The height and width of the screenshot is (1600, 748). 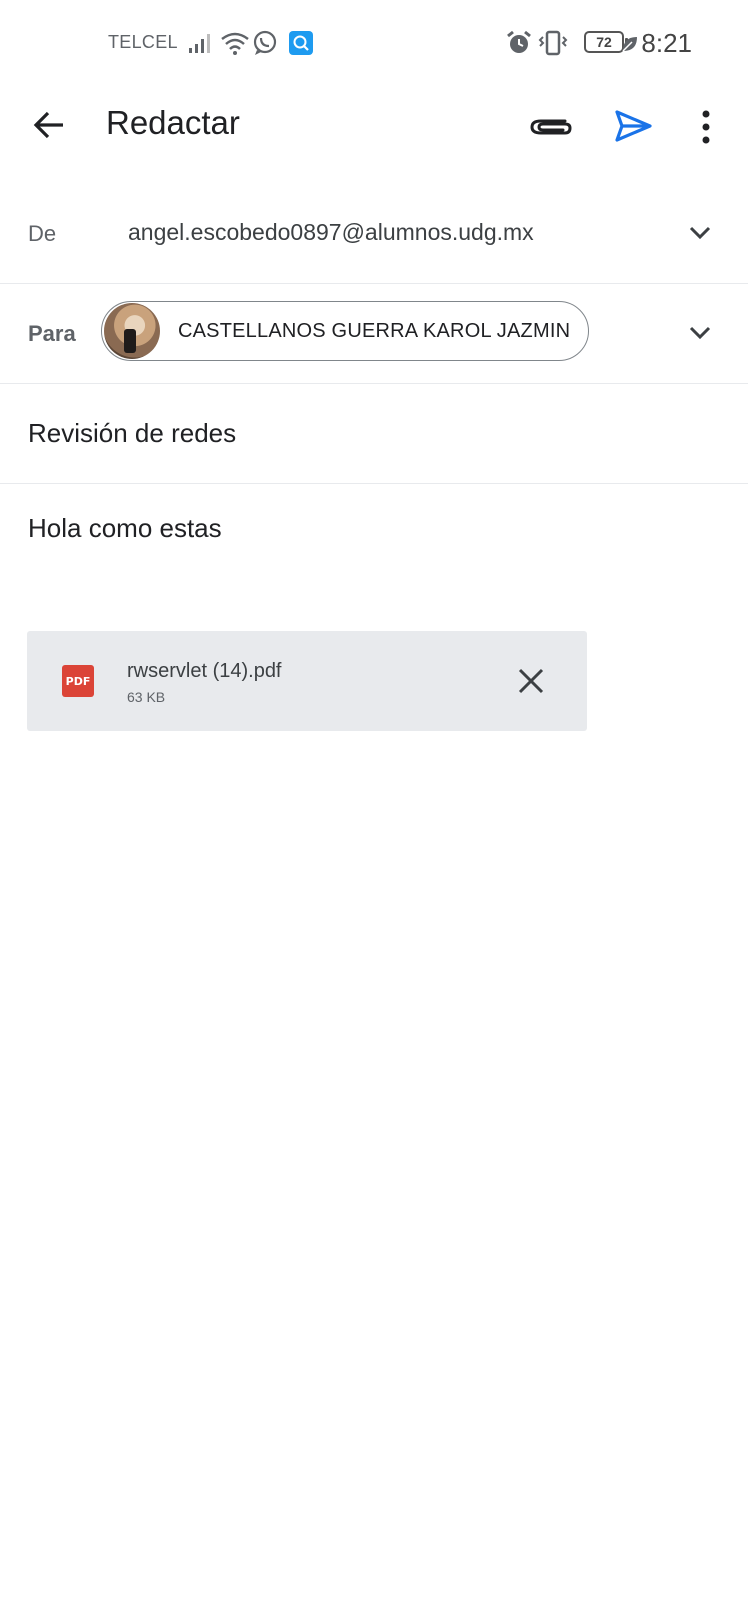 I want to click on more-vert-icon, so click(x=706, y=127).